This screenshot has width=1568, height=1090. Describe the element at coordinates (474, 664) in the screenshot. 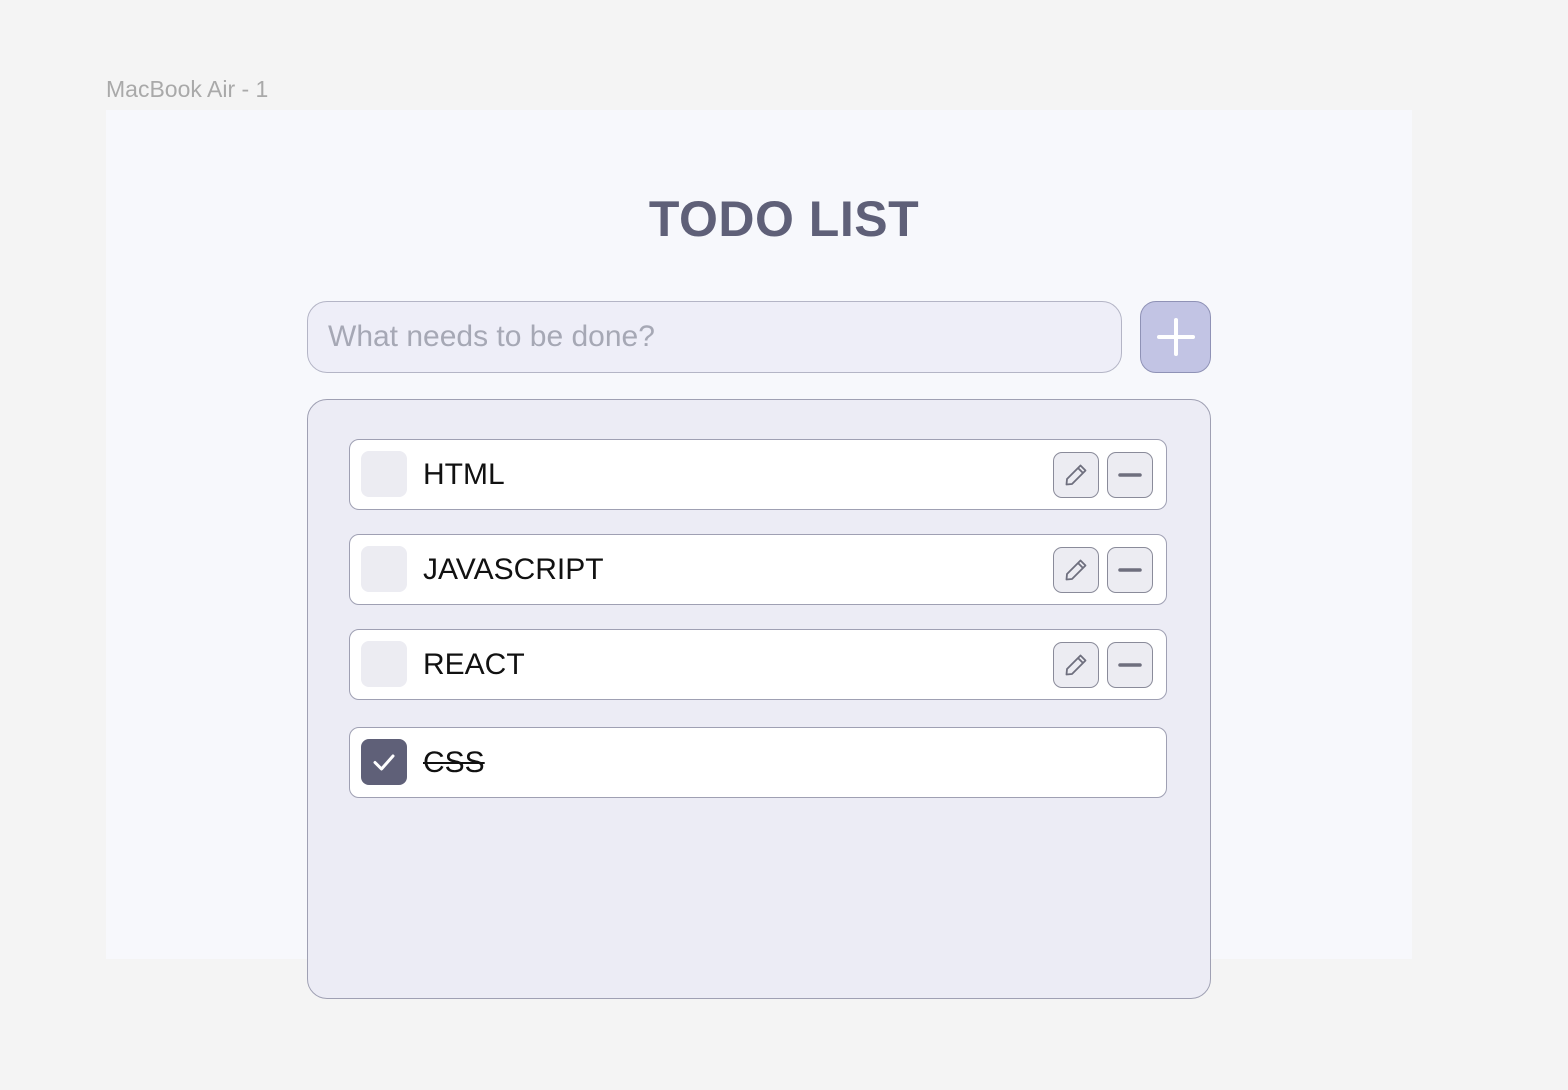

I see `todo-label: REACT` at that location.